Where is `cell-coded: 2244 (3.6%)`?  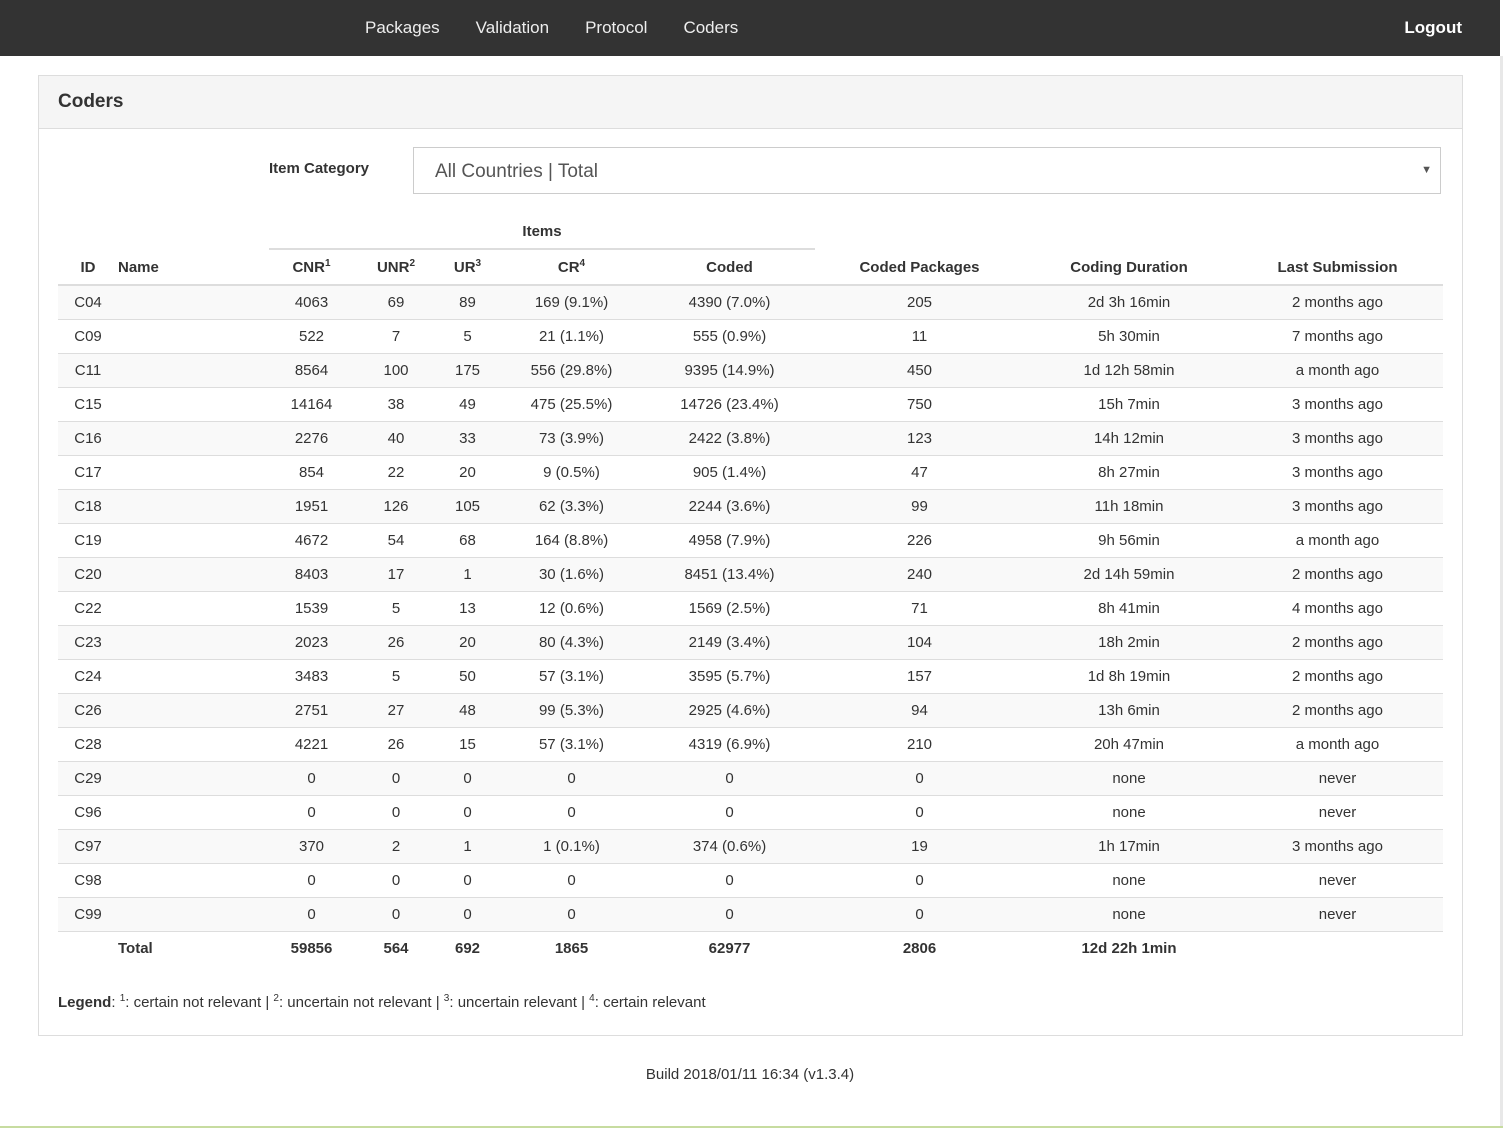 cell-coded: 2244 (3.6%) is located at coordinates (729, 506).